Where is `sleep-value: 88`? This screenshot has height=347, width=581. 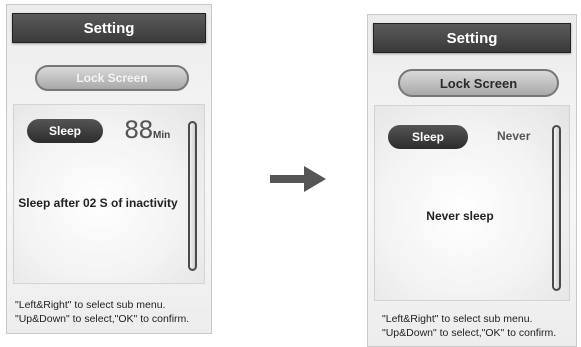
sleep-value: 88 is located at coordinates (139, 130).